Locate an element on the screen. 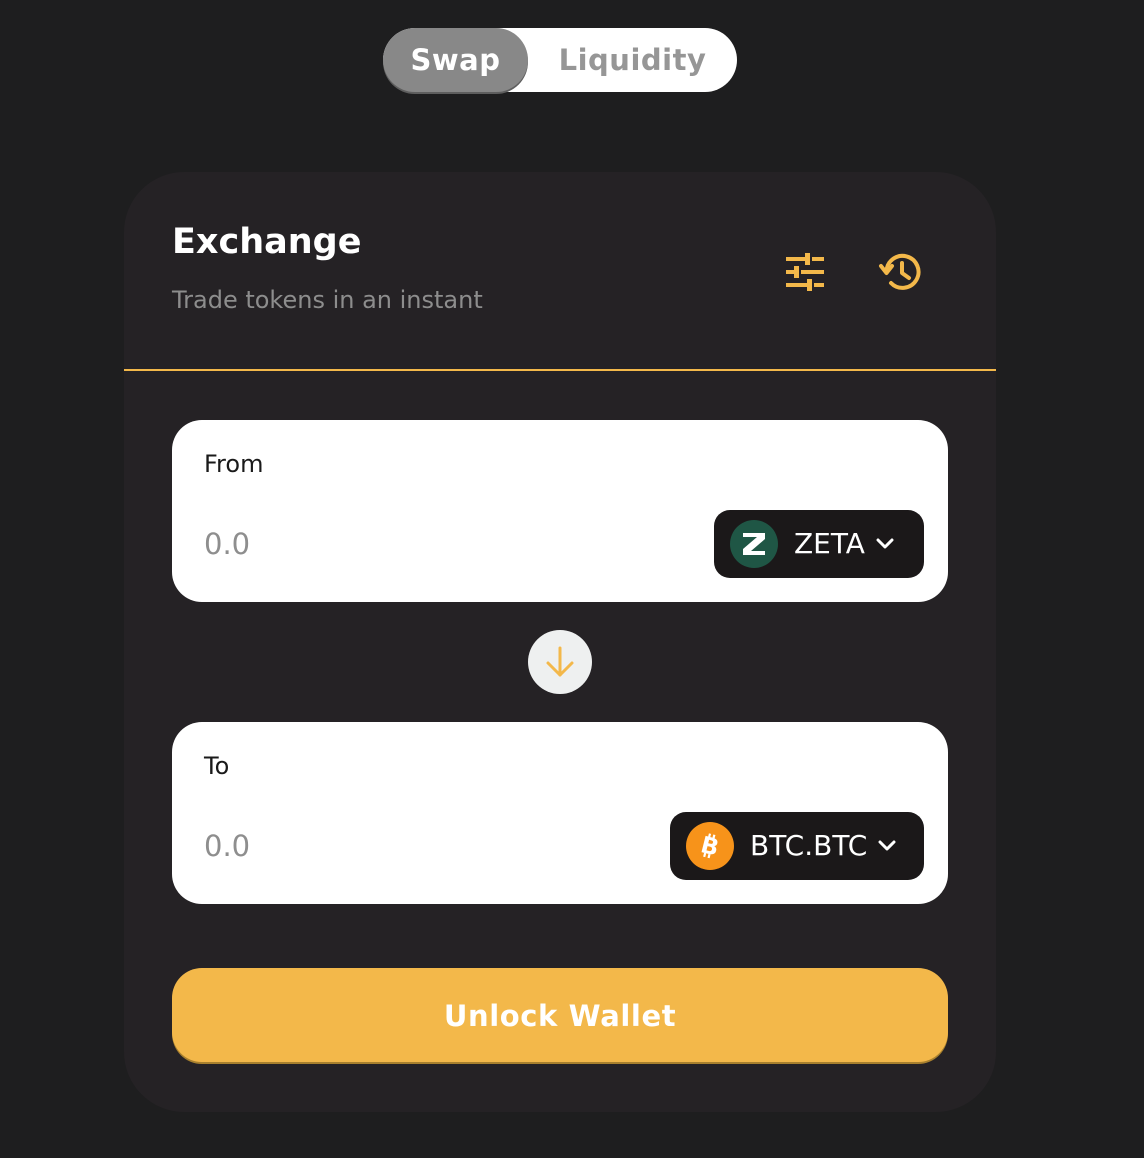  tab-liquidity: Liquidity is located at coordinates (632, 60).